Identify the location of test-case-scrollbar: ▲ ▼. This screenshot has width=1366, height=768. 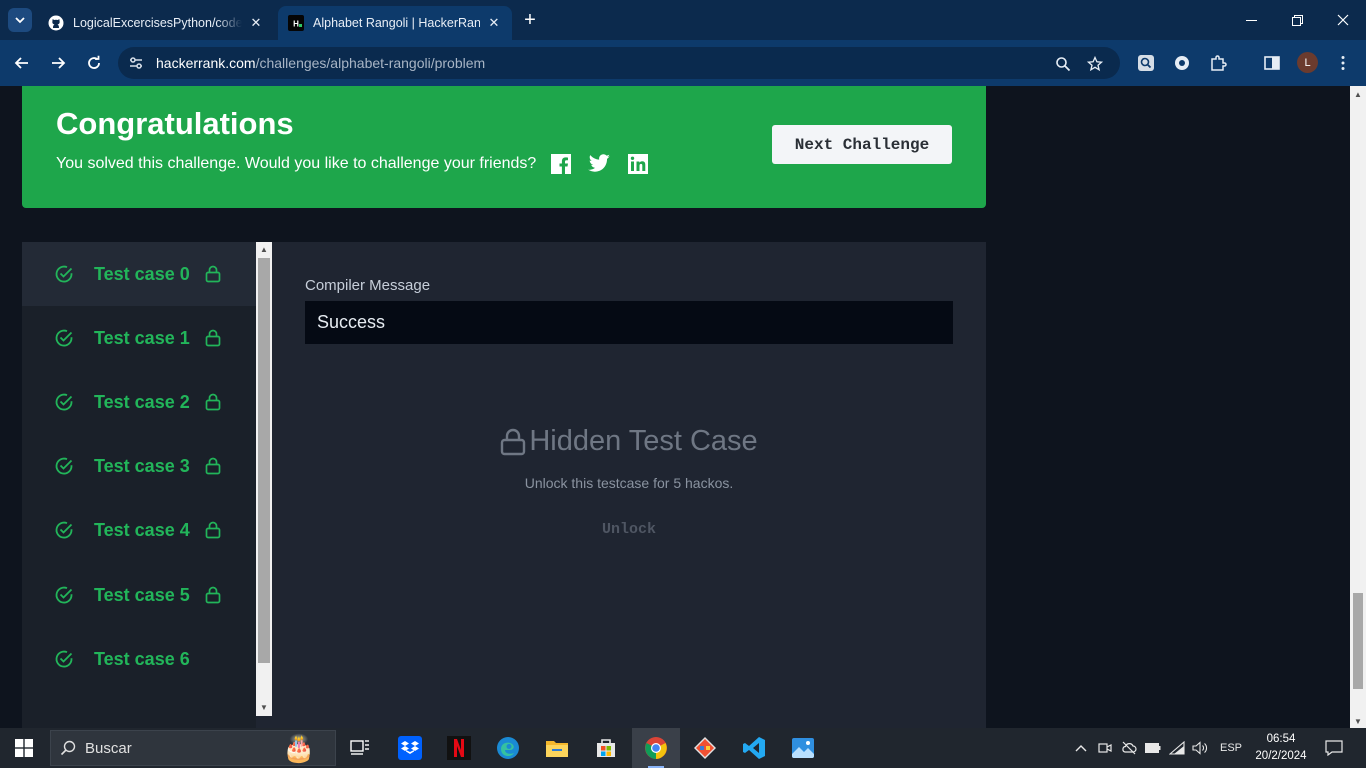
(264, 479).